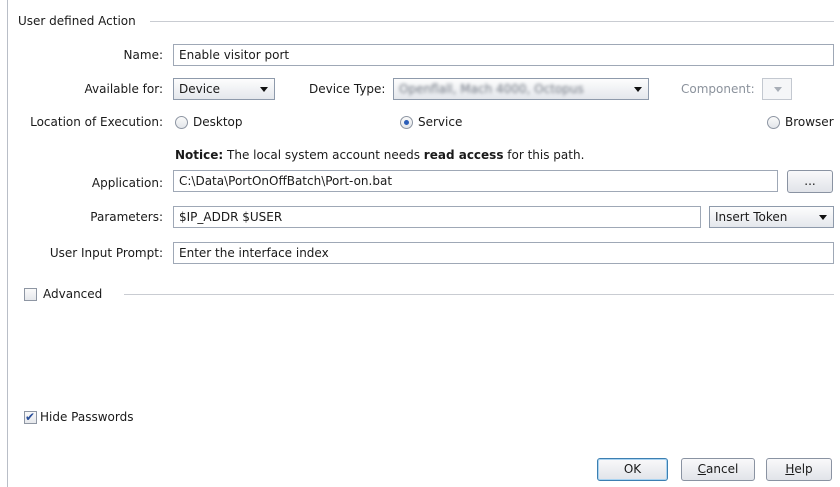 This screenshot has height=487, width=840. Describe the element at coordinates (440, 122) in the screenshot. I see `radio-service-label: Service` at that location.